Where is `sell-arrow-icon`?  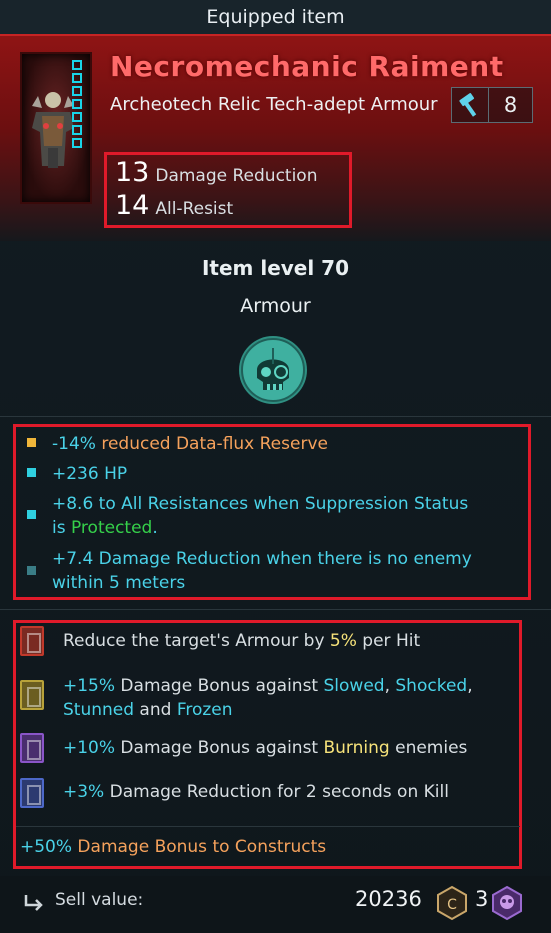
sell-arrow-icon is located at coordinates (33, 903).